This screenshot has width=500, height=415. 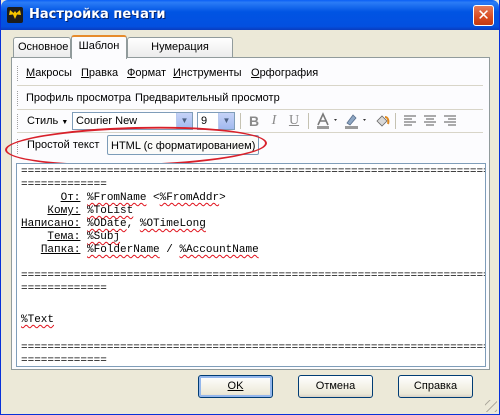 What do you see at coordinates (97, 14) in the screenshot?
I see `window-title: Настройка печати` at bounding box center [97, 14].